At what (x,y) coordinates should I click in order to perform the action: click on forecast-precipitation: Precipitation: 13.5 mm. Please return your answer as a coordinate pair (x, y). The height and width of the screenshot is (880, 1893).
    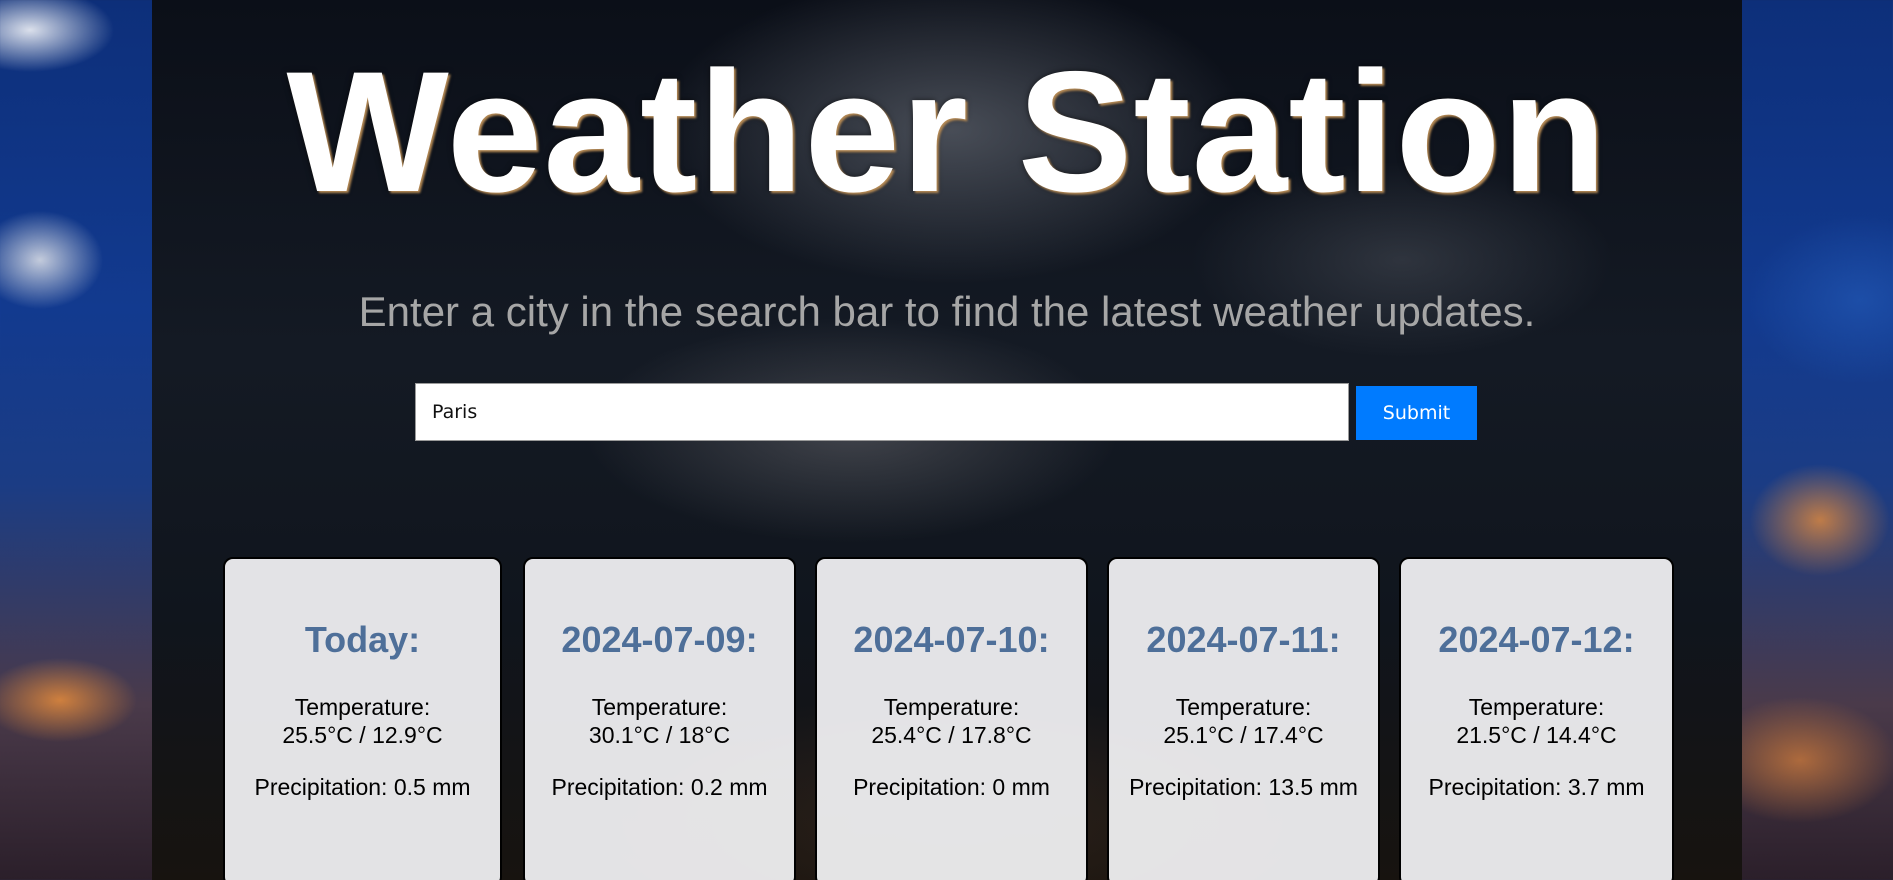
    Looking at the image, I should click on (1243, 787).